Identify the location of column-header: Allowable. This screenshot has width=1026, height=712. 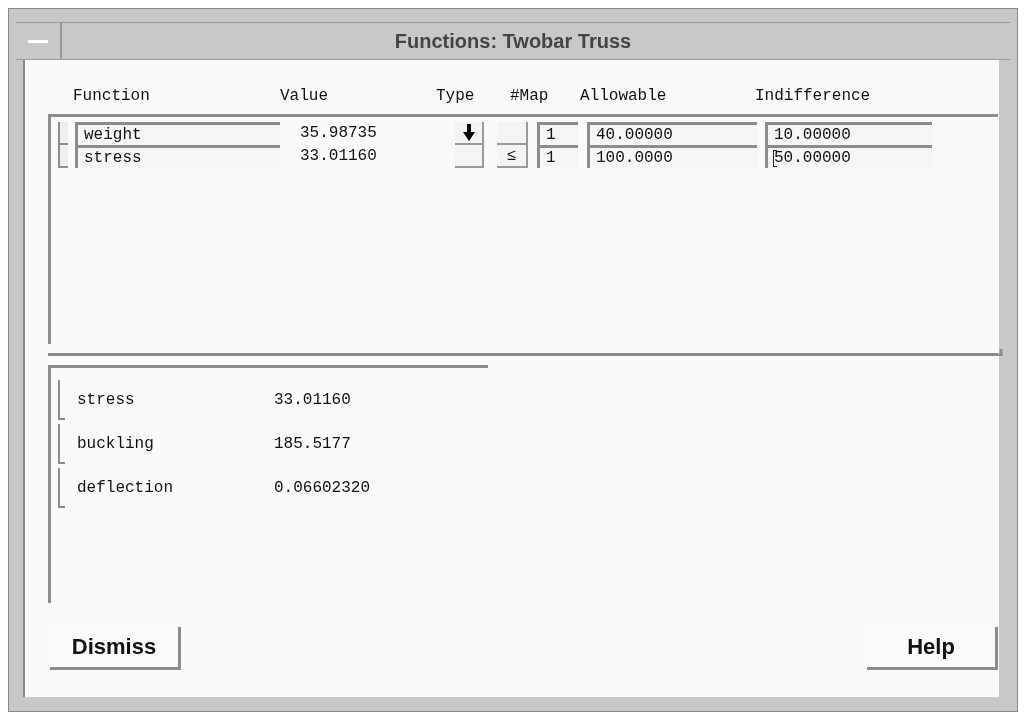
(624, 96).